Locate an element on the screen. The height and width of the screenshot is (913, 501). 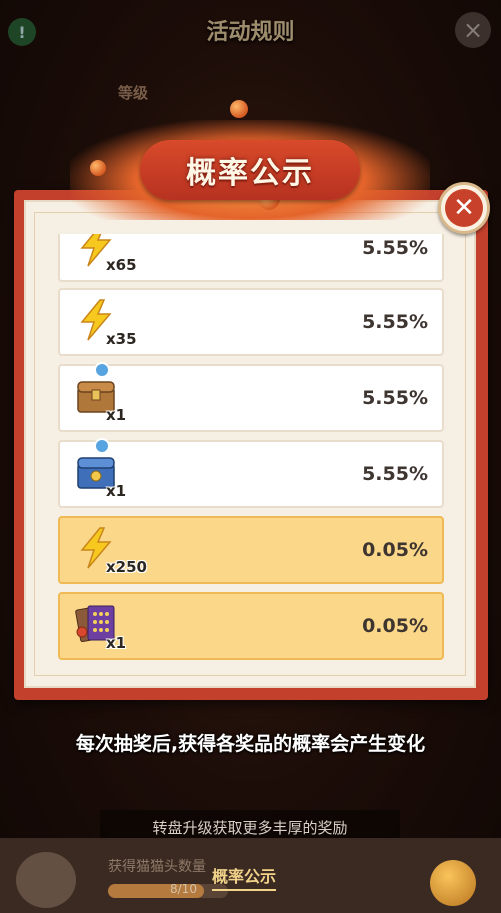
list-item: x1 0.05% is located at coordinates (251, 626).